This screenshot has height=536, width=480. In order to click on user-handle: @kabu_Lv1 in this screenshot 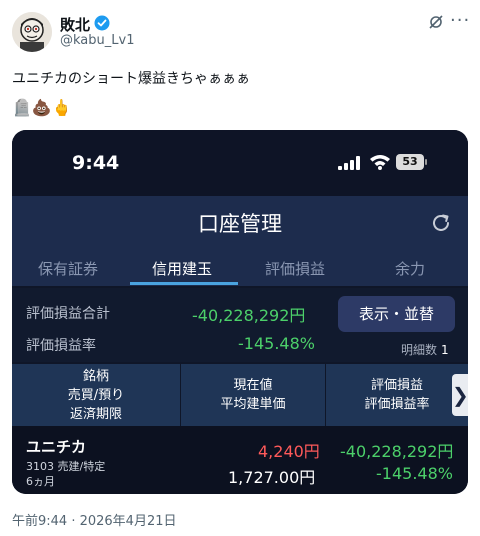, I will do `click(97, 40)`.